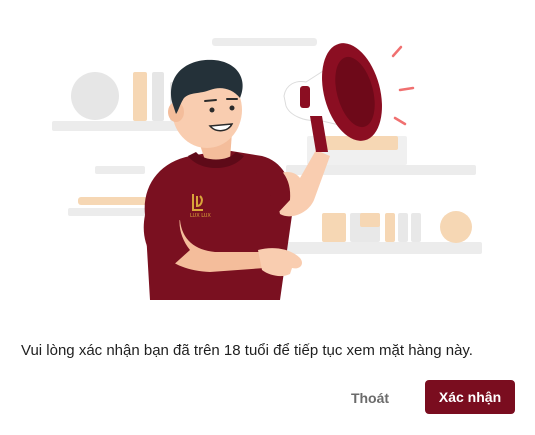 This screenshot has height=435, width=535. I want to click on svg-text: LUX LUX, so click(200, 216).